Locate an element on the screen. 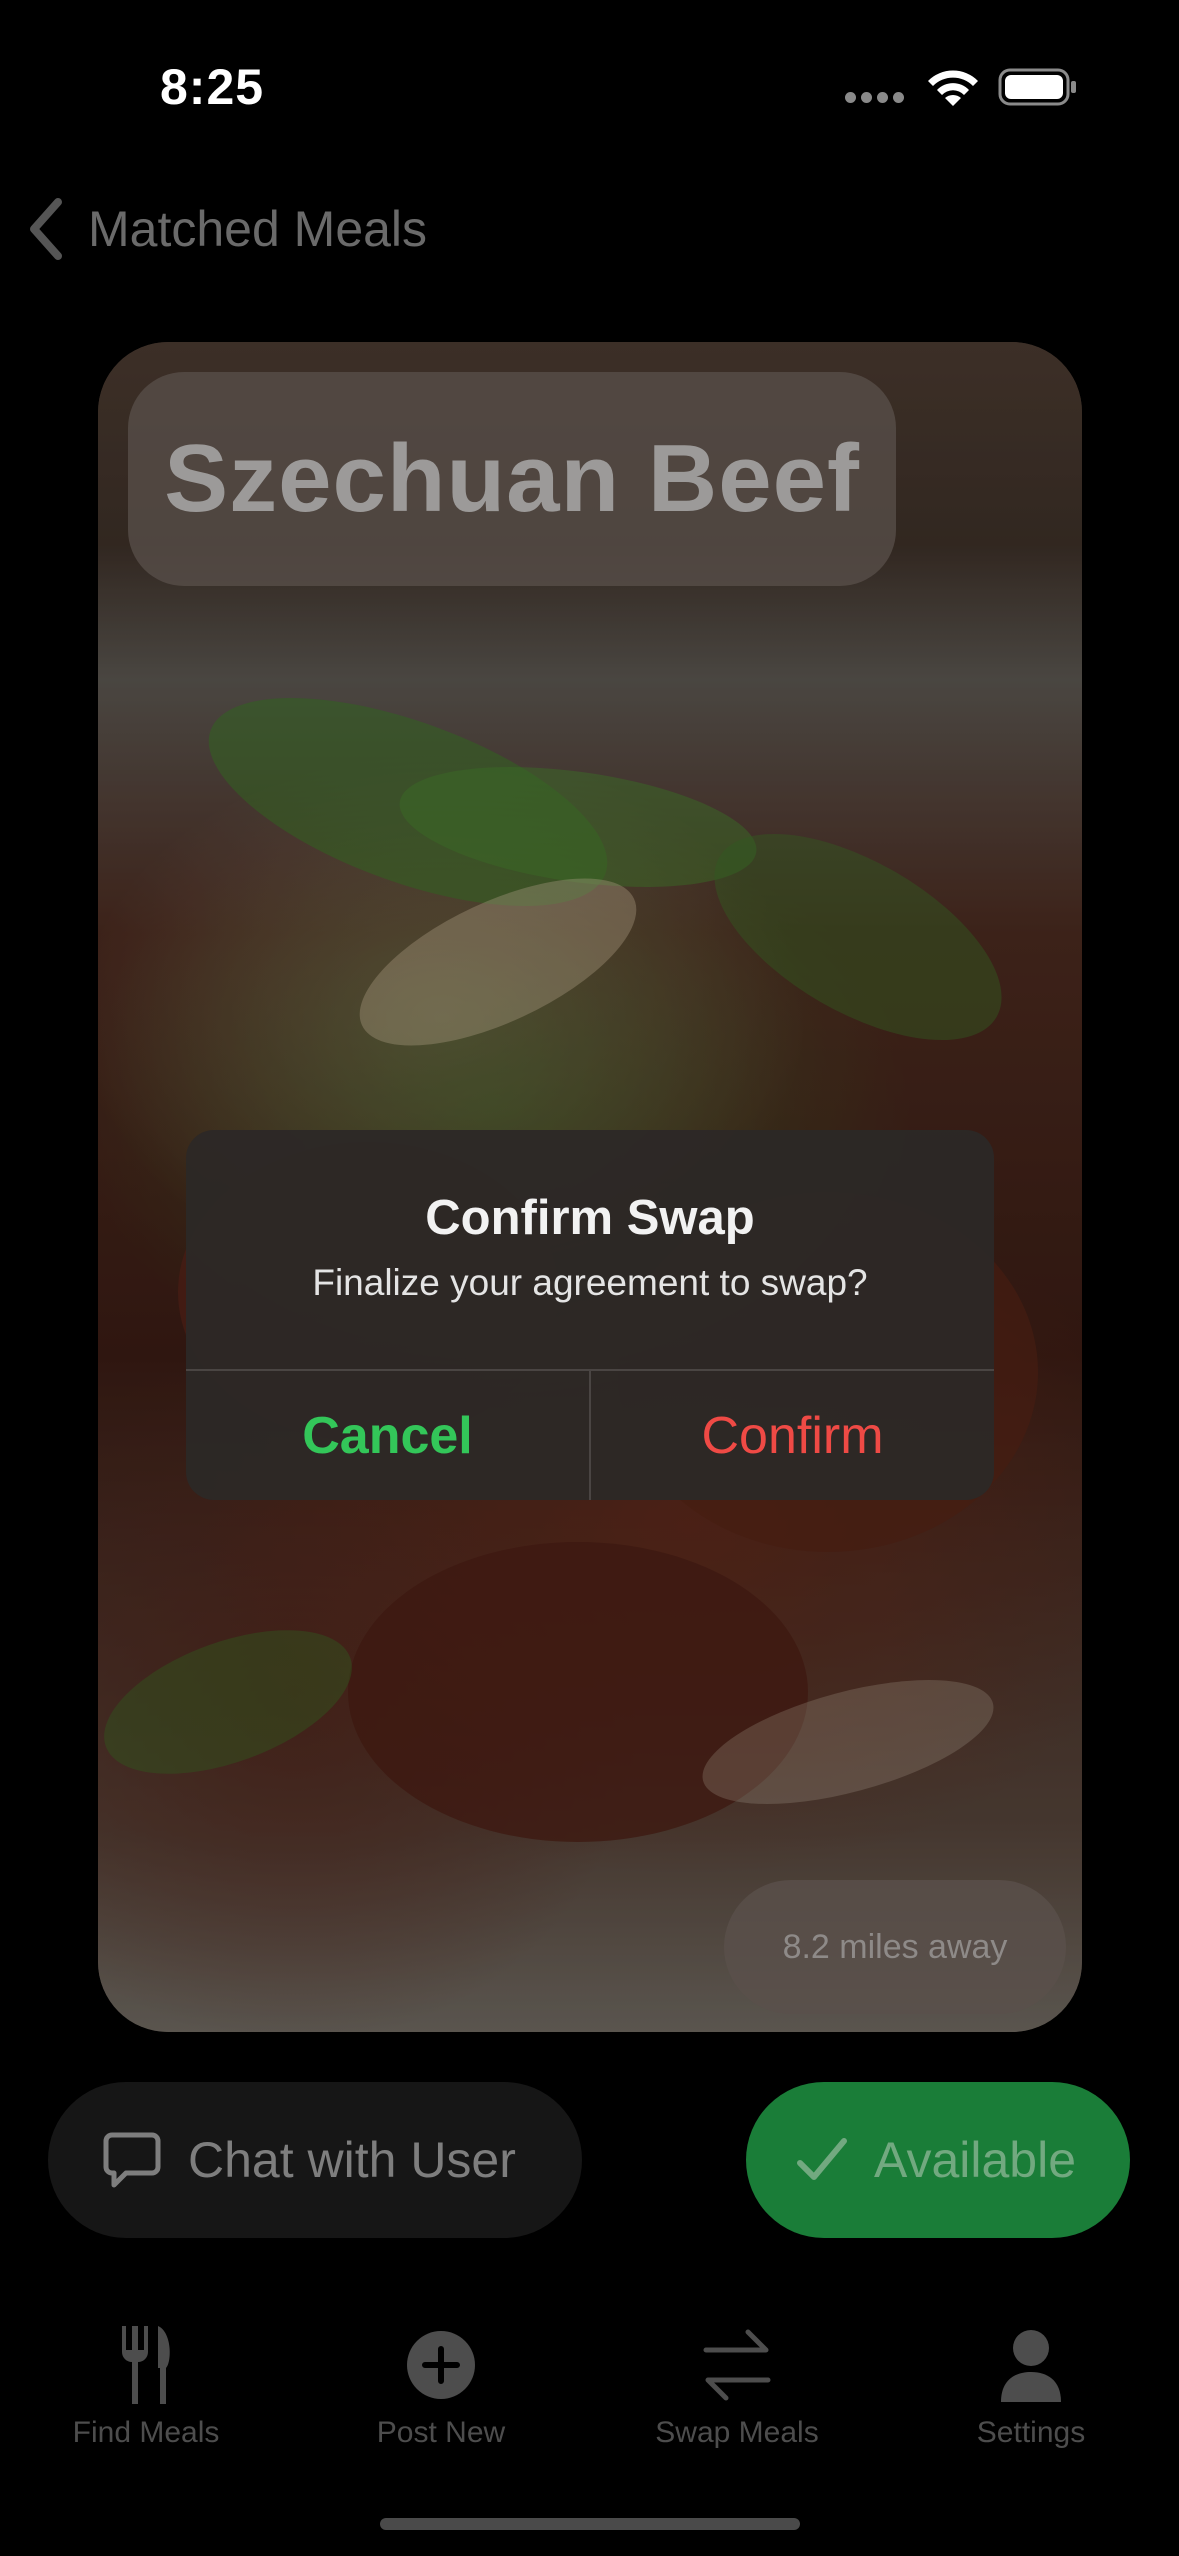 The height and width of the screenshot is (2556, 1179). tab-label: Find Meals is located at coordinates (146, 2432).